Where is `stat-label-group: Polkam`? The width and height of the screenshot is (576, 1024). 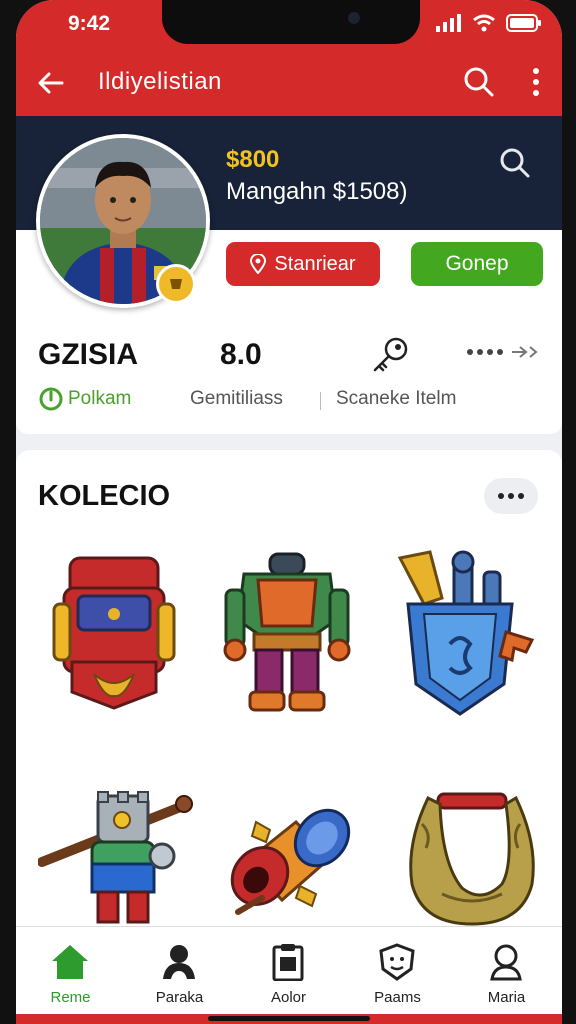 stat-label-group: Polkam is located at coordinates (84, 399).